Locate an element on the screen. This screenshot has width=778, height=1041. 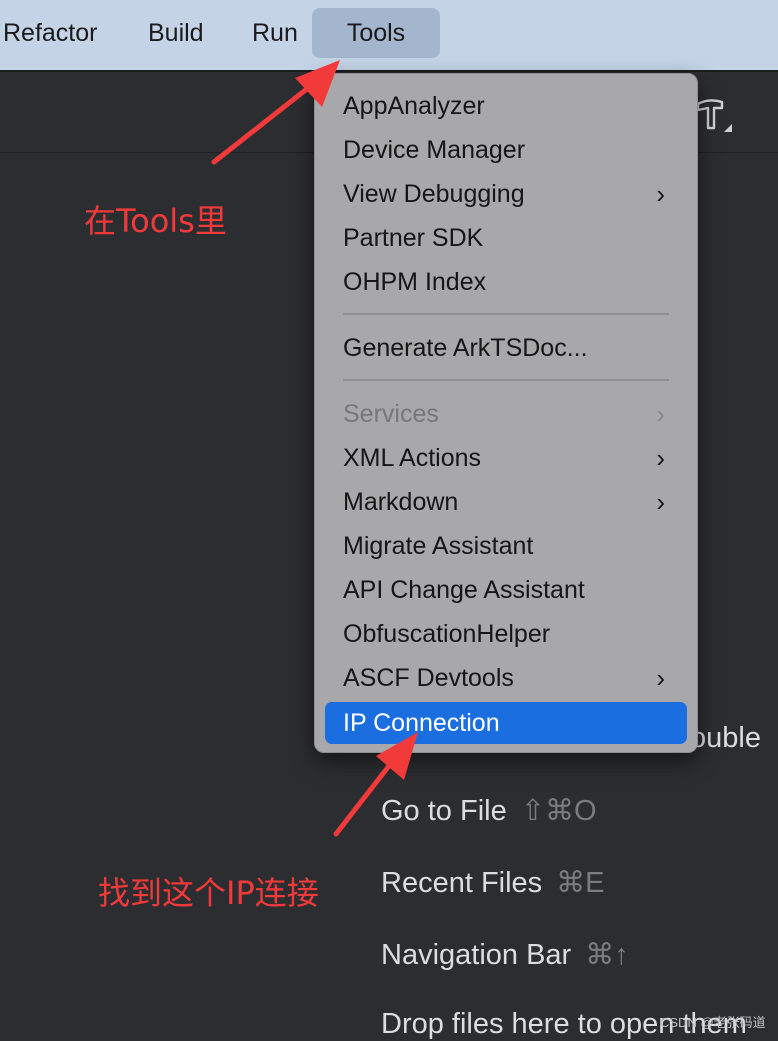
annotation-tools-note: 在Tools里 is located at coordinates (155, 221).